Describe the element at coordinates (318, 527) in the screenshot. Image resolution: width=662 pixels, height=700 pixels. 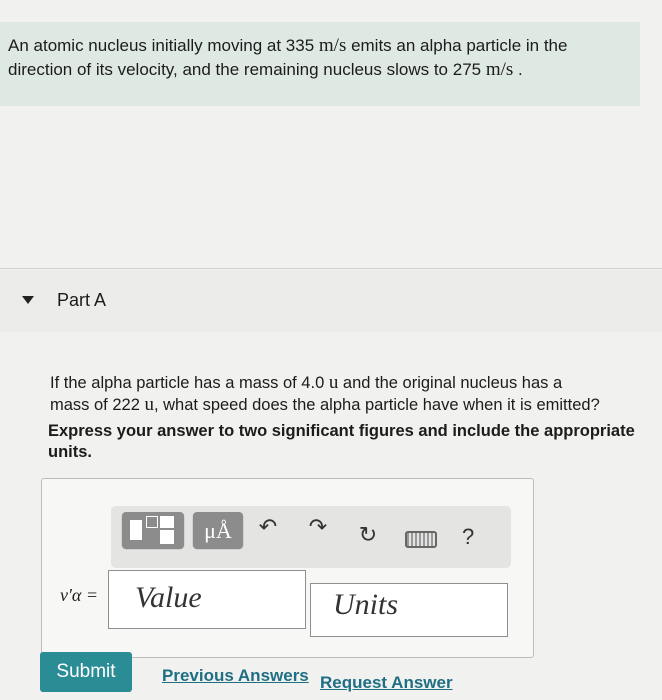
I see `redo-icon: ↷` at that location.